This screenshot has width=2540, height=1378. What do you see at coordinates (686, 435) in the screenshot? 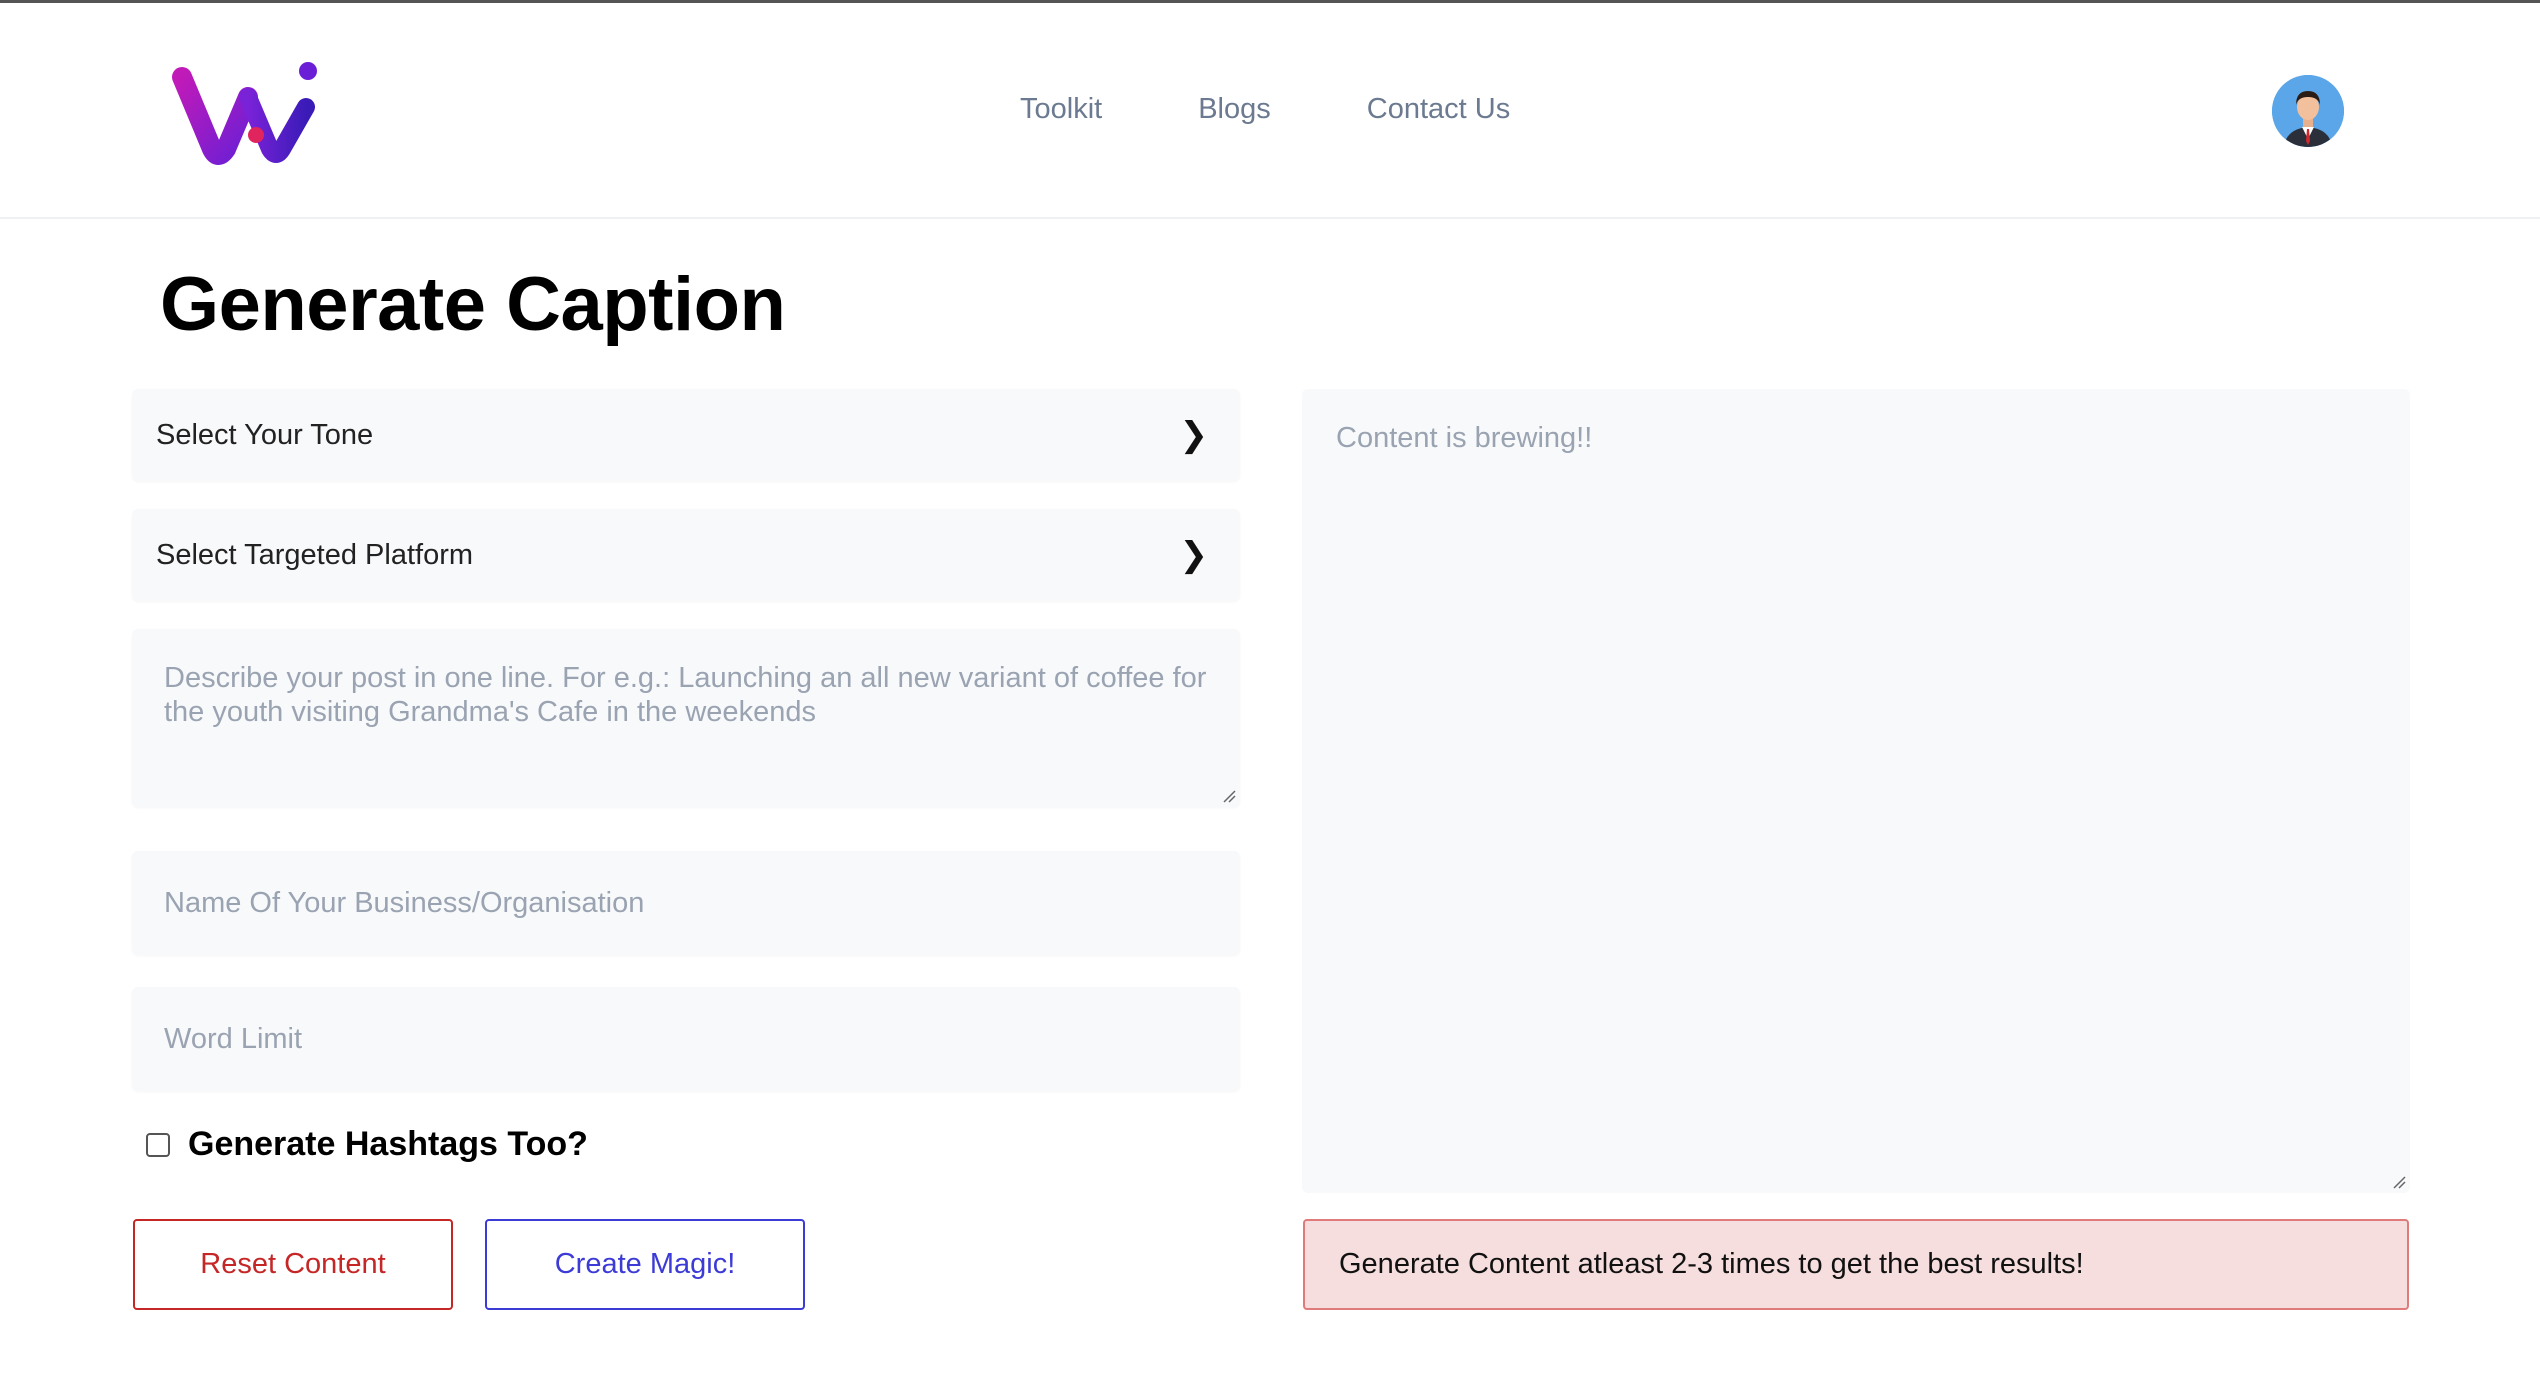
I see `tone-select: Select Your Tone ❯` at bounding box center [686, 435].